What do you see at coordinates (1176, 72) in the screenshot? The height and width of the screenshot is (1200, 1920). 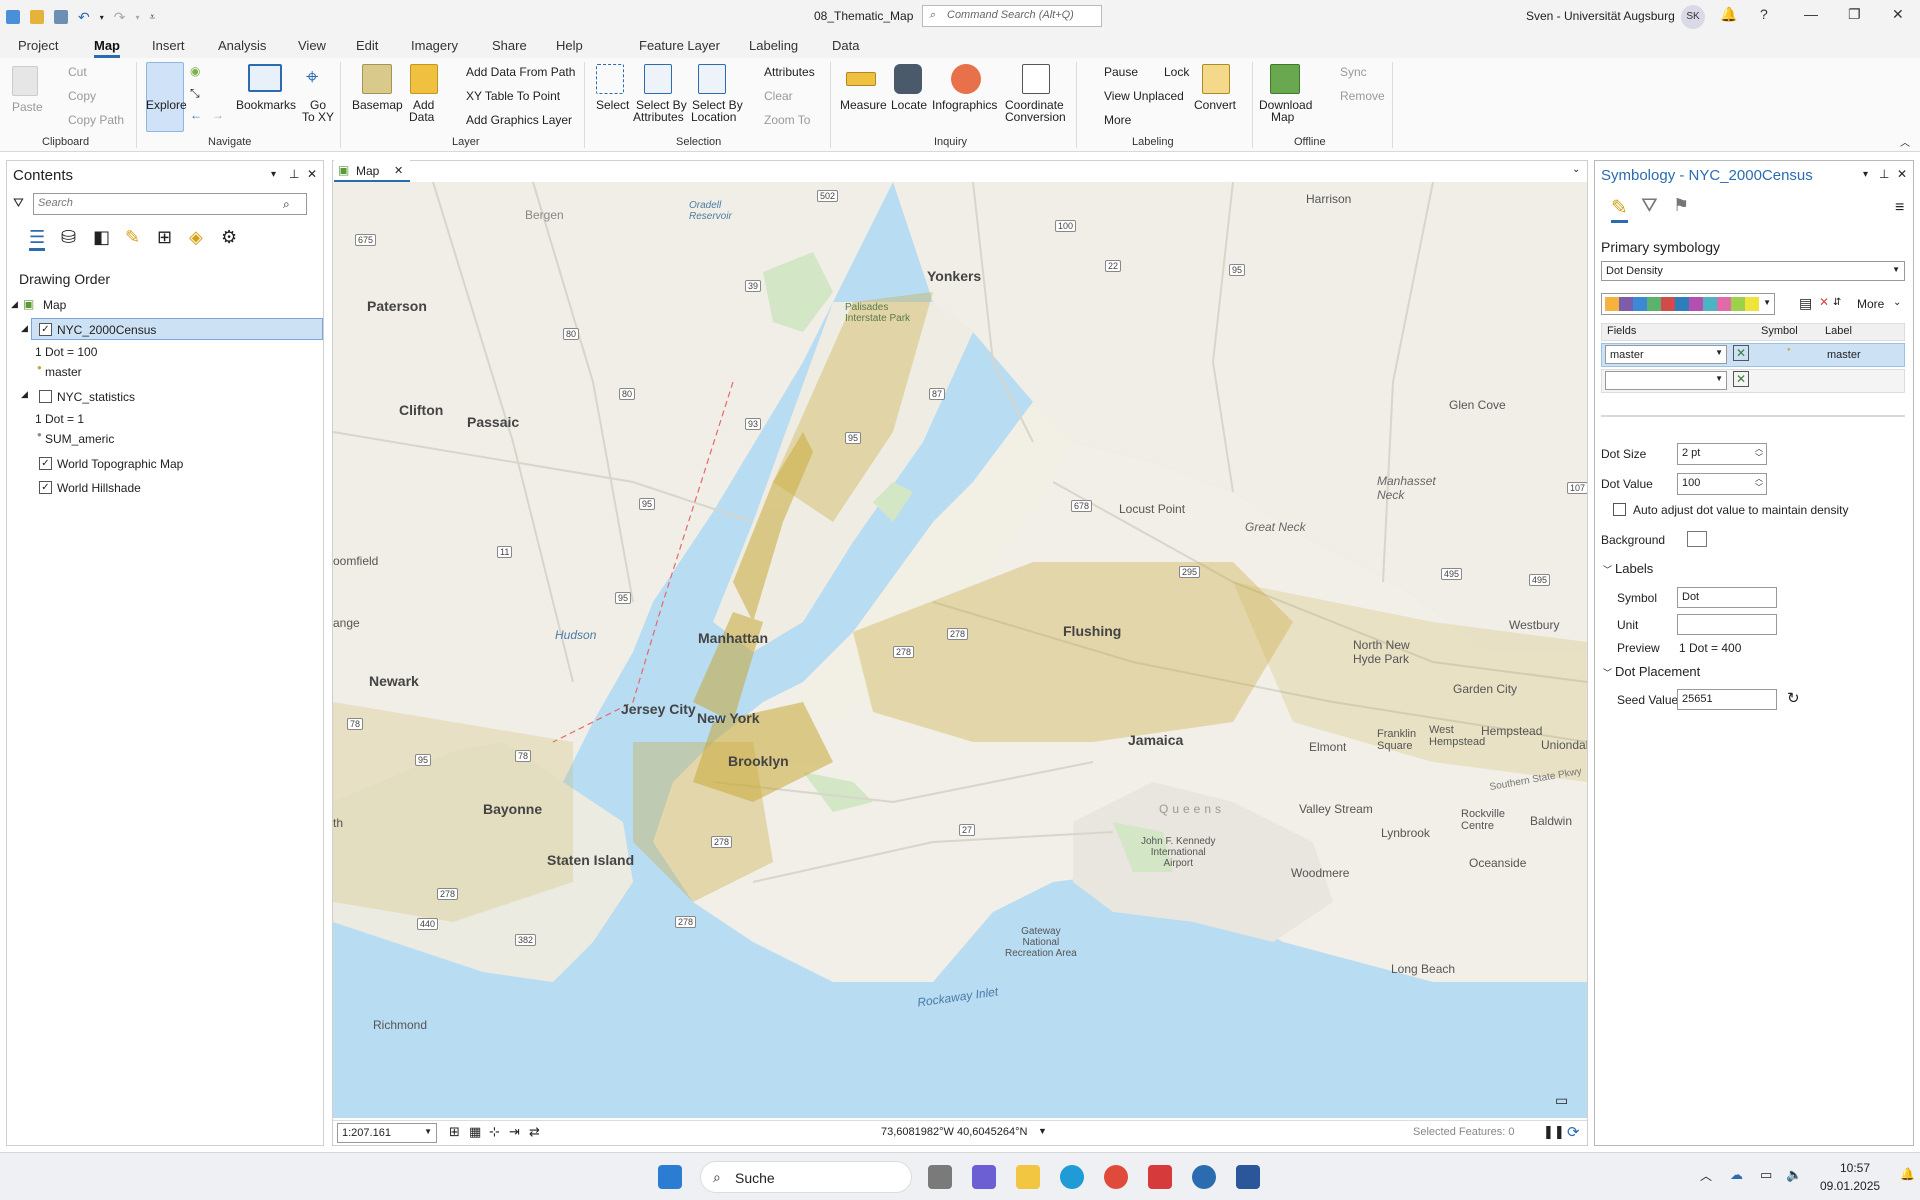 I see `lock-labeling-button: Lock` at bounding box center [1176, 72].